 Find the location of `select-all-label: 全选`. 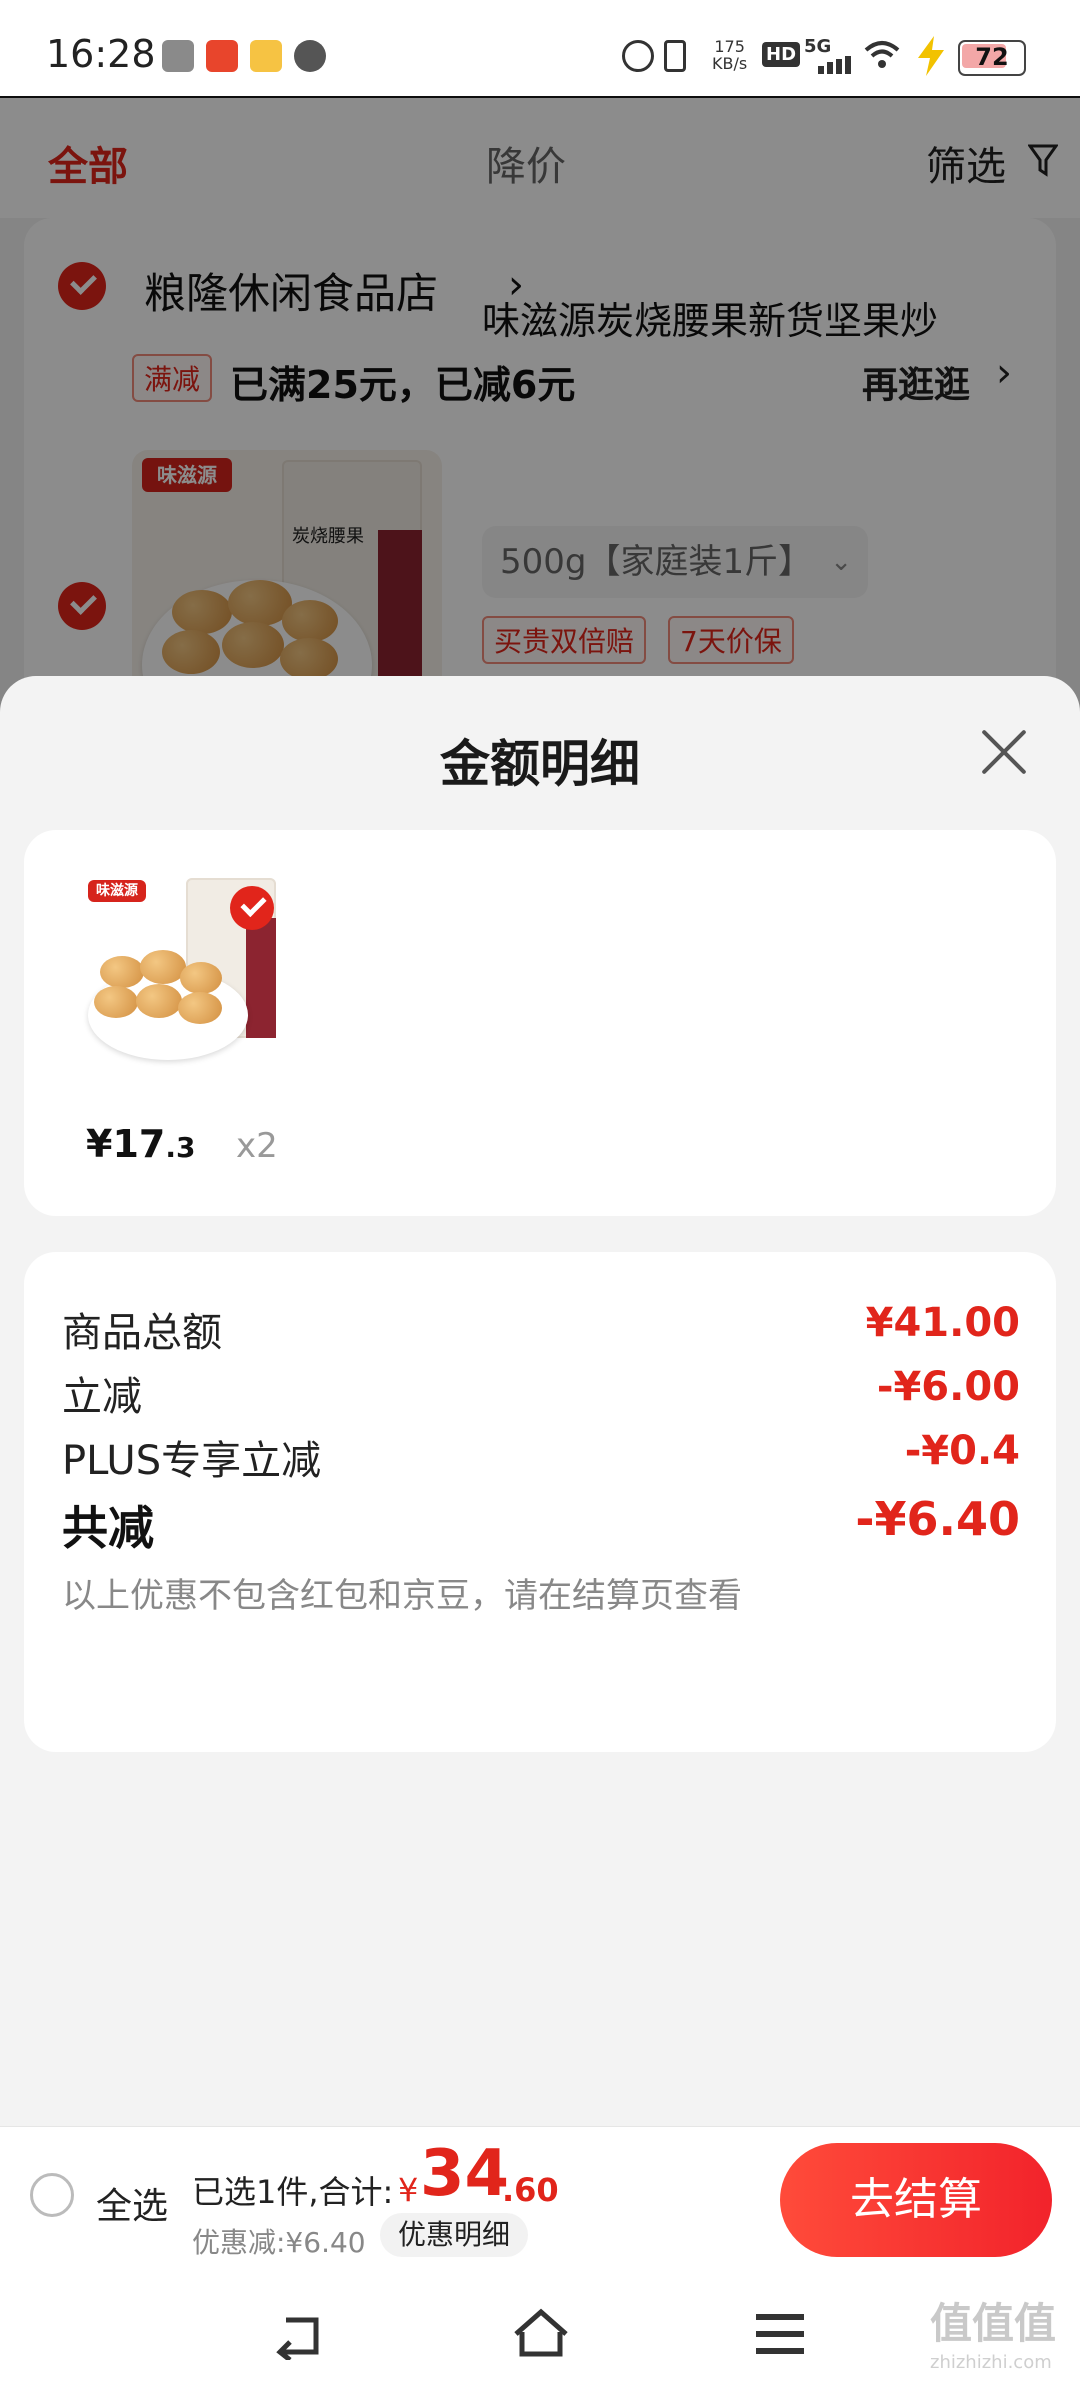

select-all-label: 全选 is located at coordinates (132, 2203).